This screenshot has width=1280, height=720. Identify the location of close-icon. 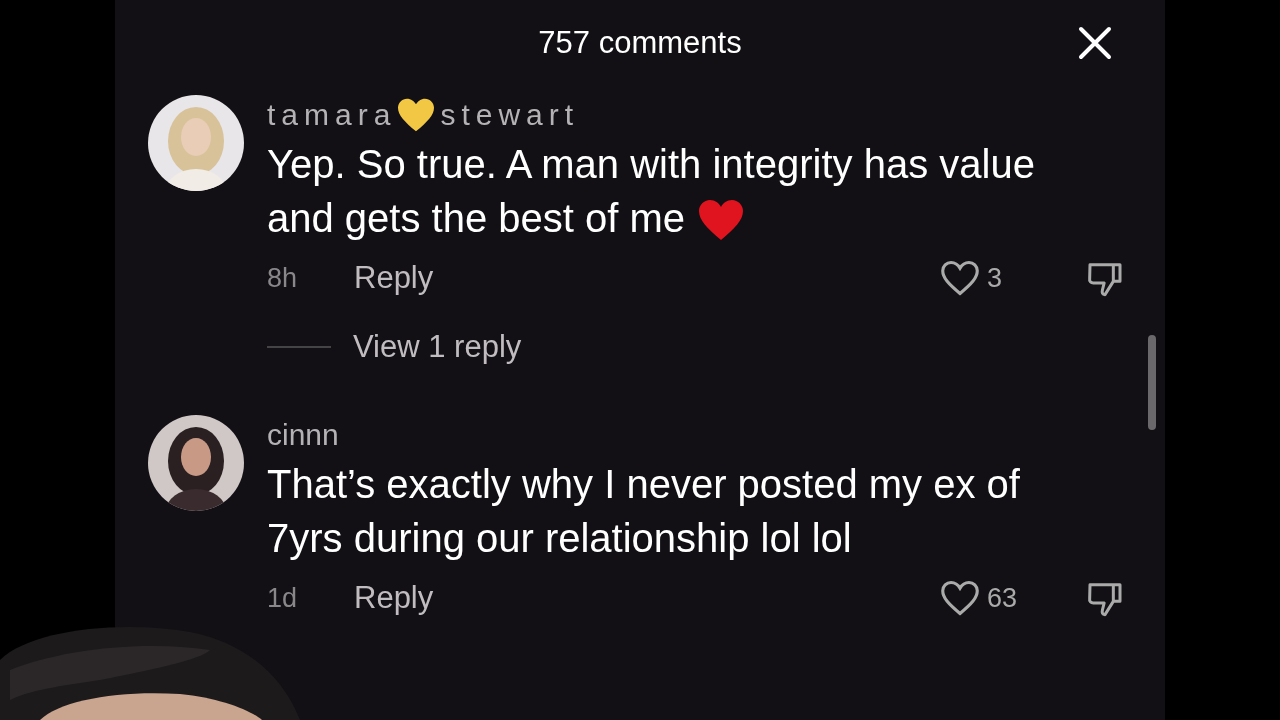
(1095, 43).